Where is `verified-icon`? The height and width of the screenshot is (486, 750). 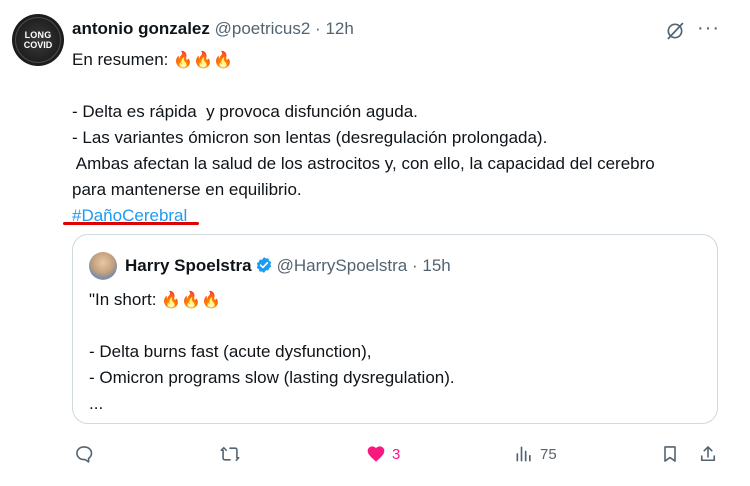
verified-icon is located at coordinates (263, 265).